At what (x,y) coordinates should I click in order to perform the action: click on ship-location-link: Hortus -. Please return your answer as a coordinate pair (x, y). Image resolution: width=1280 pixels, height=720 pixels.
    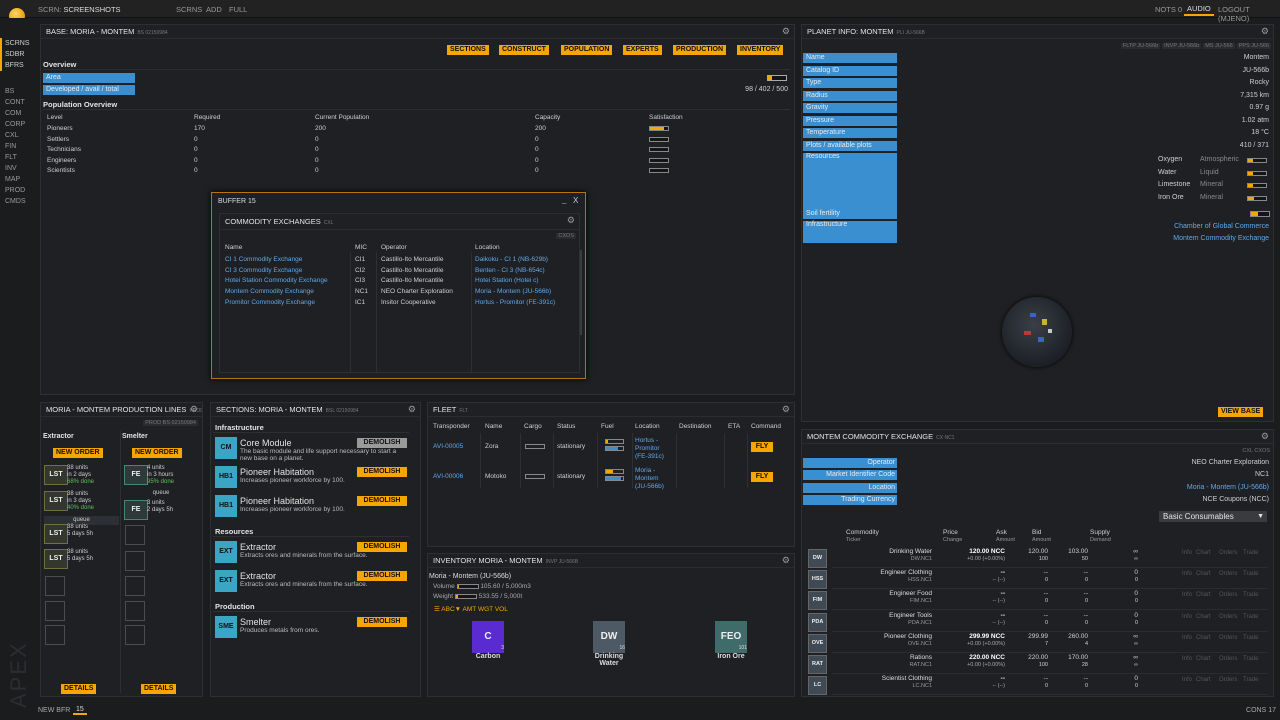
    Looking at the image, I should click on (646, 440).